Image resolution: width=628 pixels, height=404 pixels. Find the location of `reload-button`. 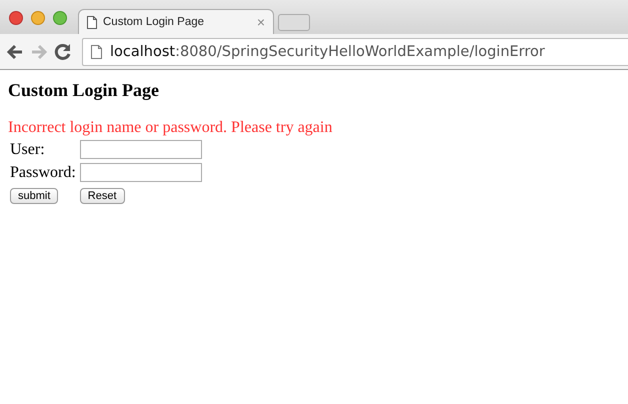

reload-button is located at coordinates (63, 51).